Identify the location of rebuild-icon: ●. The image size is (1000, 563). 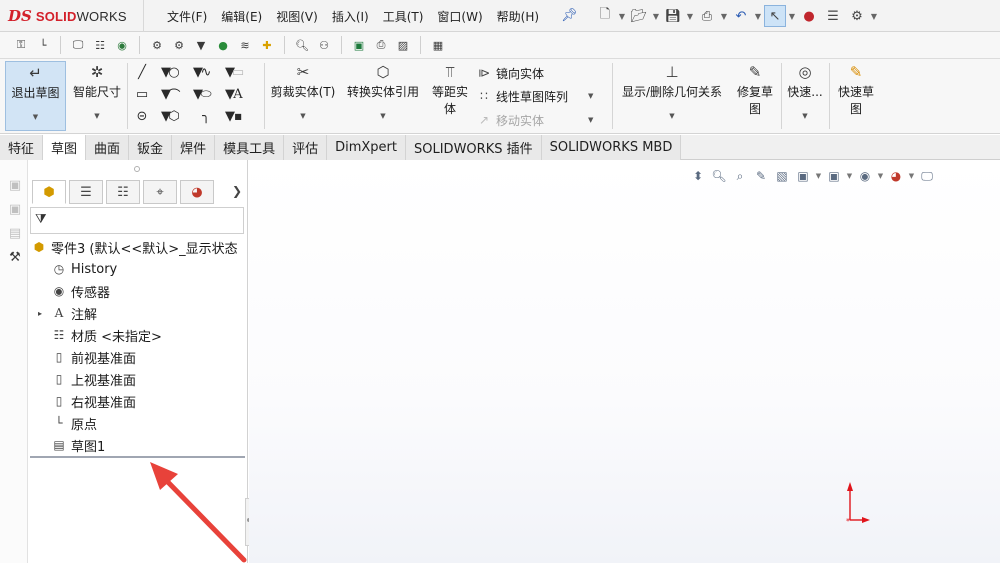
(809, 16).